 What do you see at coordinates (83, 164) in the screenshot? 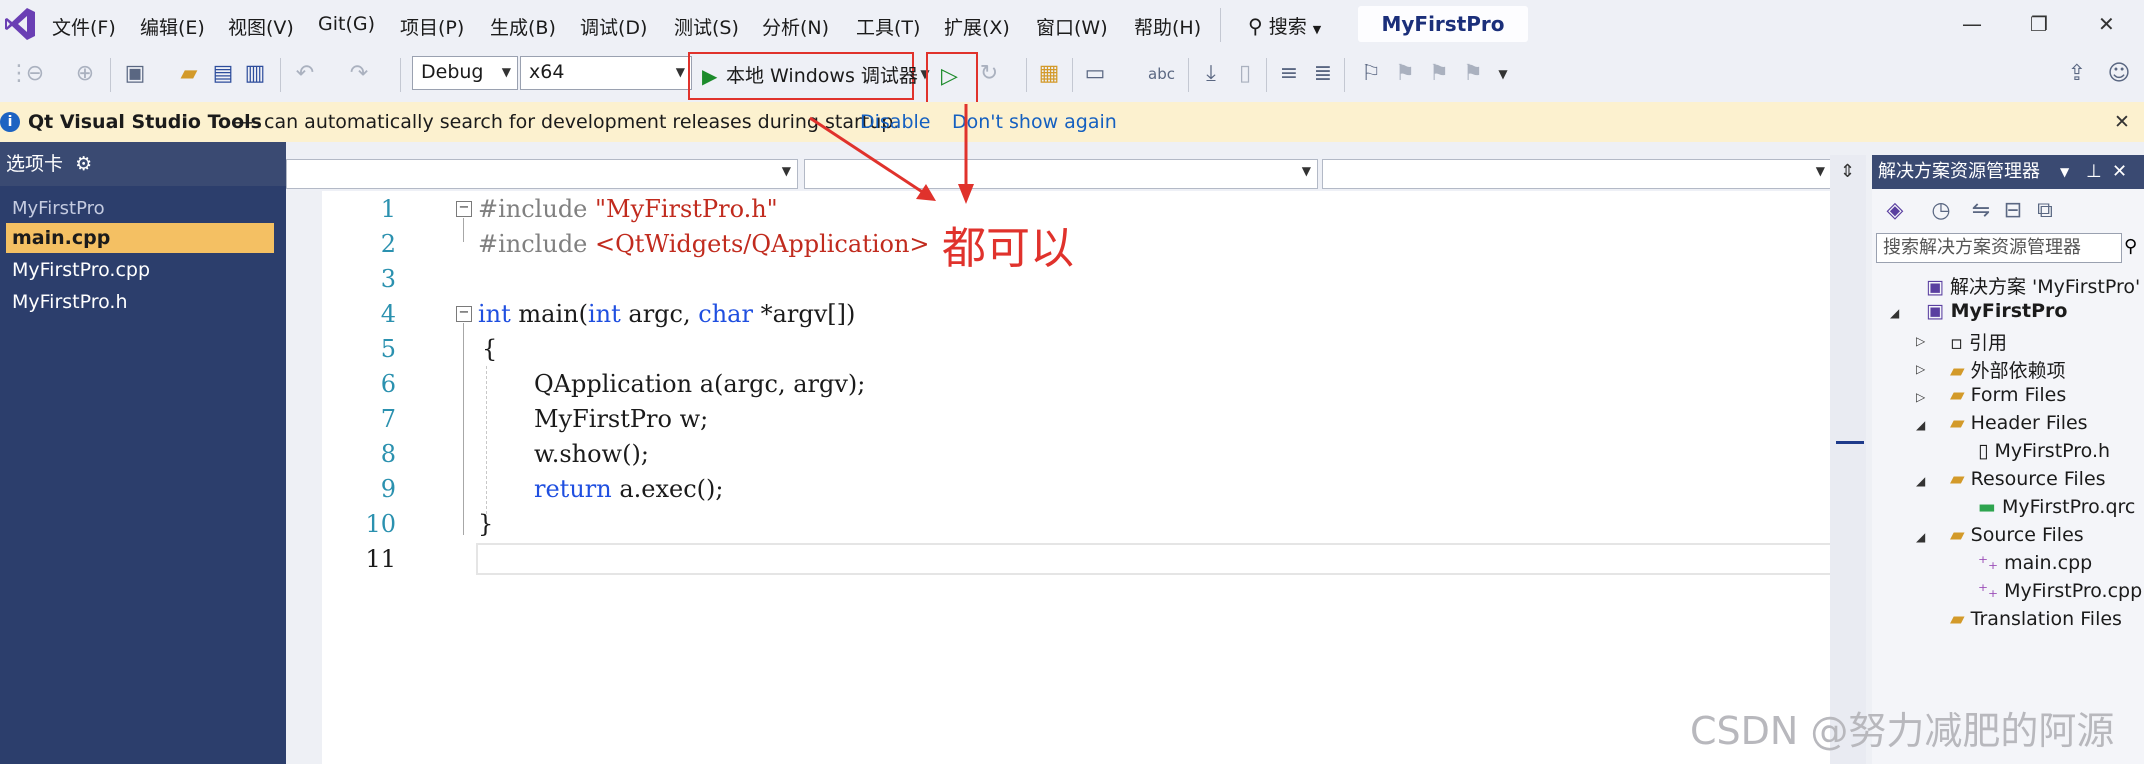
I see `gear-icon: ⚙` at bounding box center [83, 164].